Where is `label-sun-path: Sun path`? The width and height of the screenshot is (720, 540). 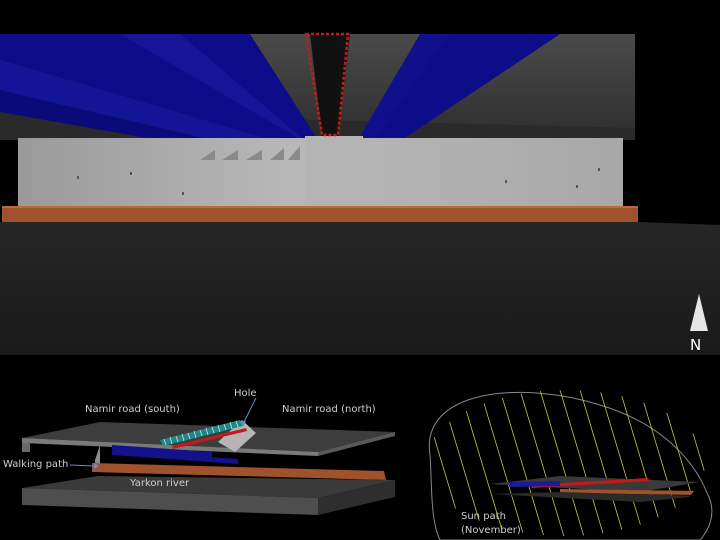
label-sun-path: Sun path is located at coordinates (483, 516).